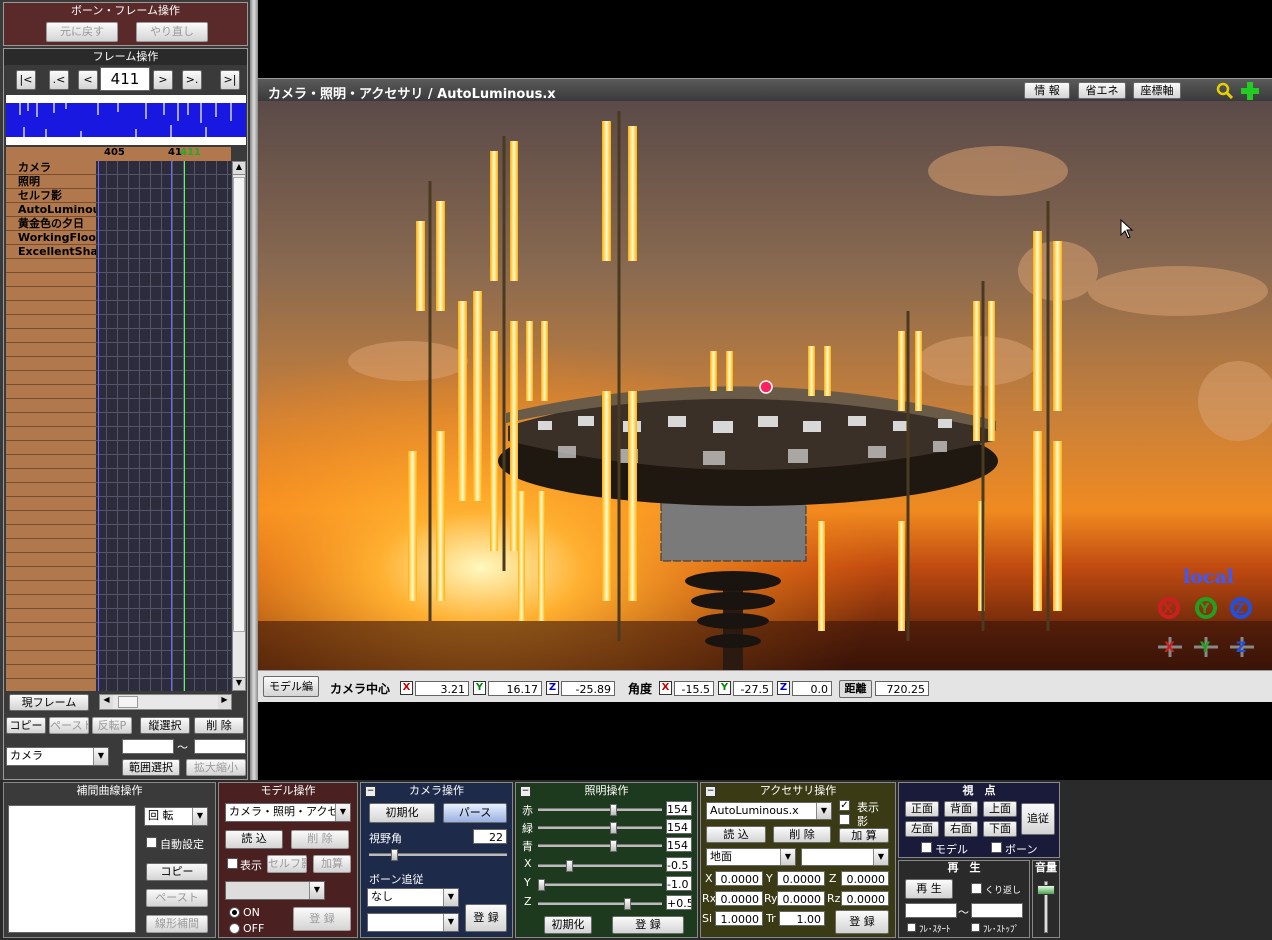 The image size is (1272, 940). What do you see at coordinates (679, 883) in the screenshot?
I see `light-y-field: -1.0` at bounding box center [679, 883].